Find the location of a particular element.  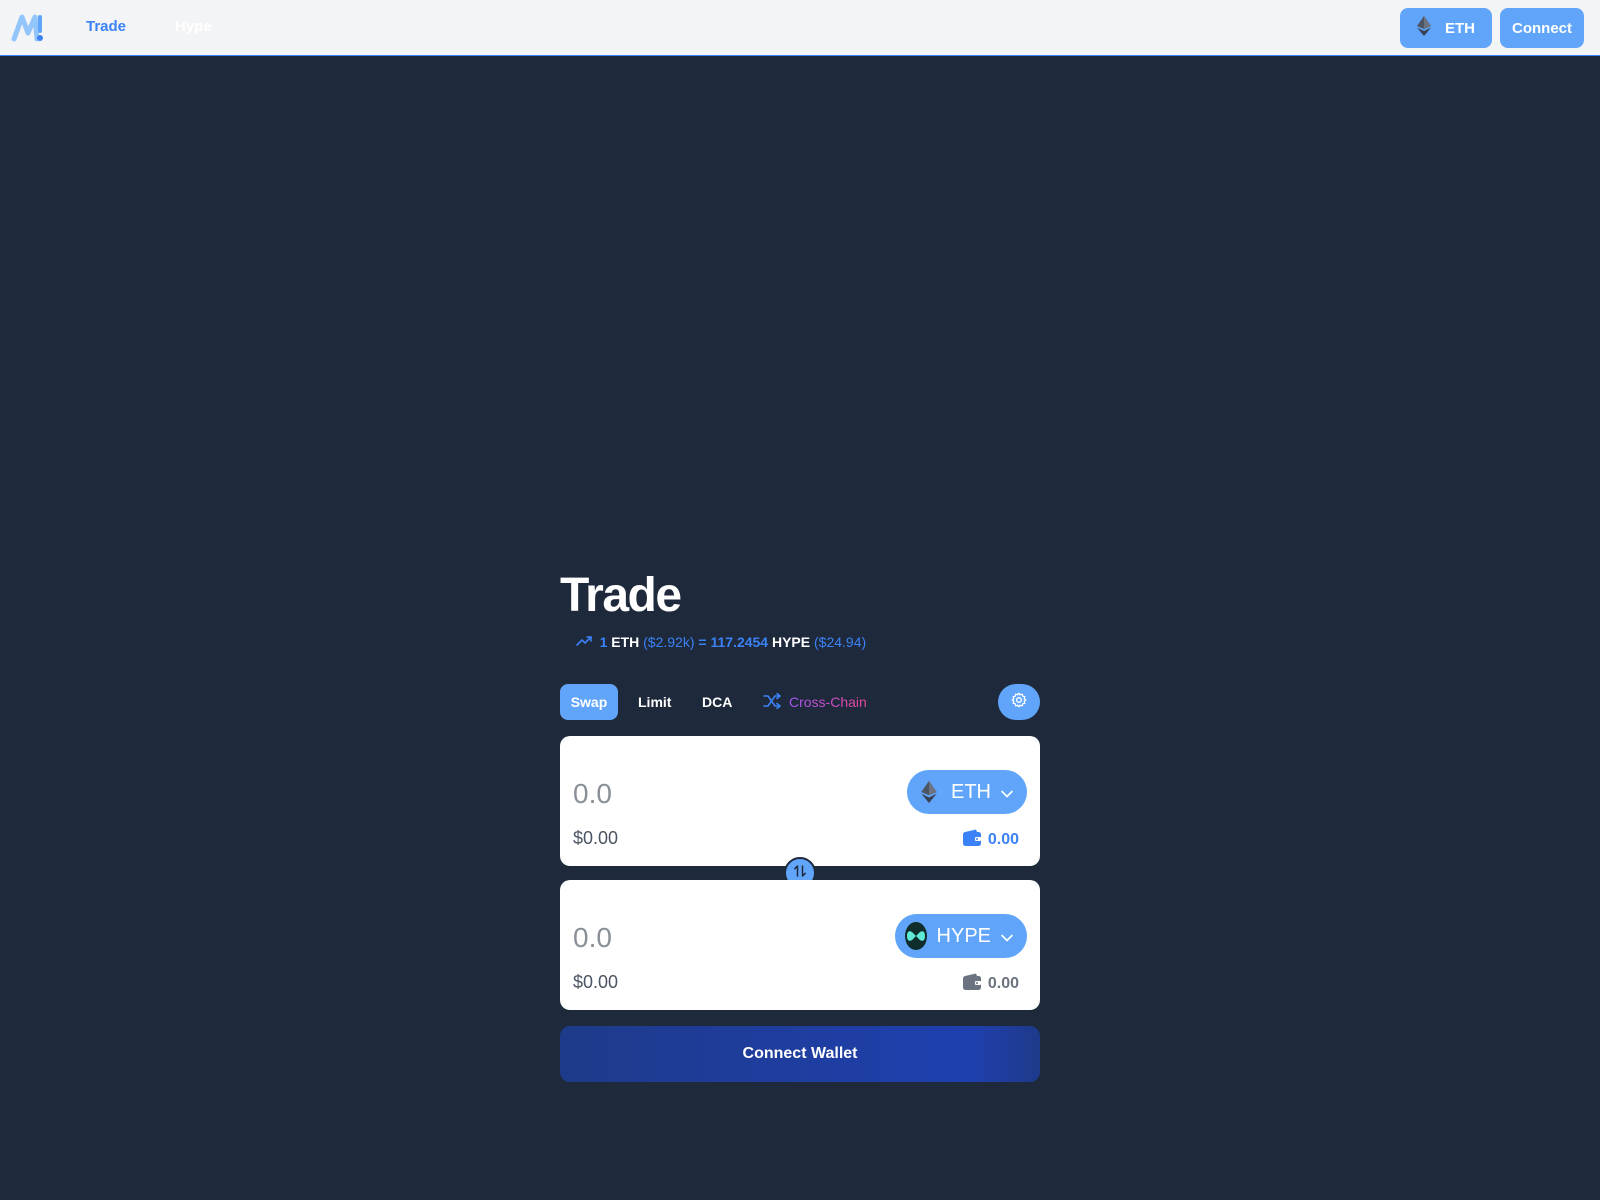

exchange-rate: 1 ETH ($2.92k) = 117.2454 HYPE ($24.94) is located at coordinates (713, 642).